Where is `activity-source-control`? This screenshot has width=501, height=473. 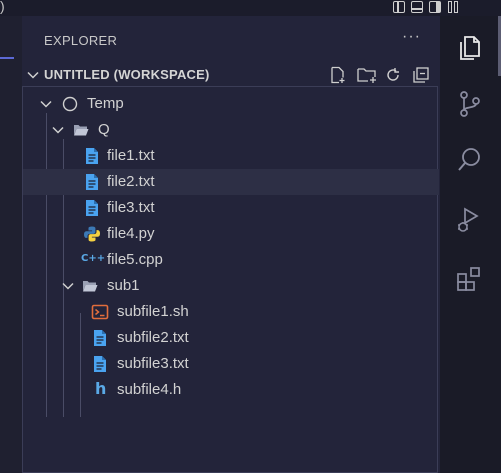 activity-source-control is located at coordinates (470, 102).